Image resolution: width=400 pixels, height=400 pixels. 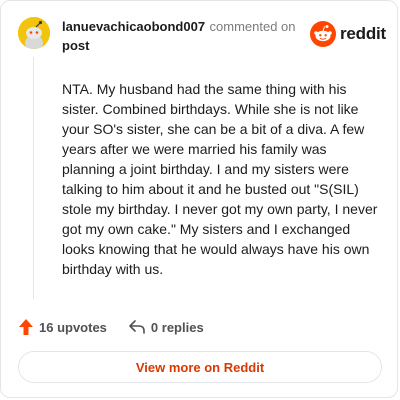 I want to click on post-link: post, so click(x=187, y=46).